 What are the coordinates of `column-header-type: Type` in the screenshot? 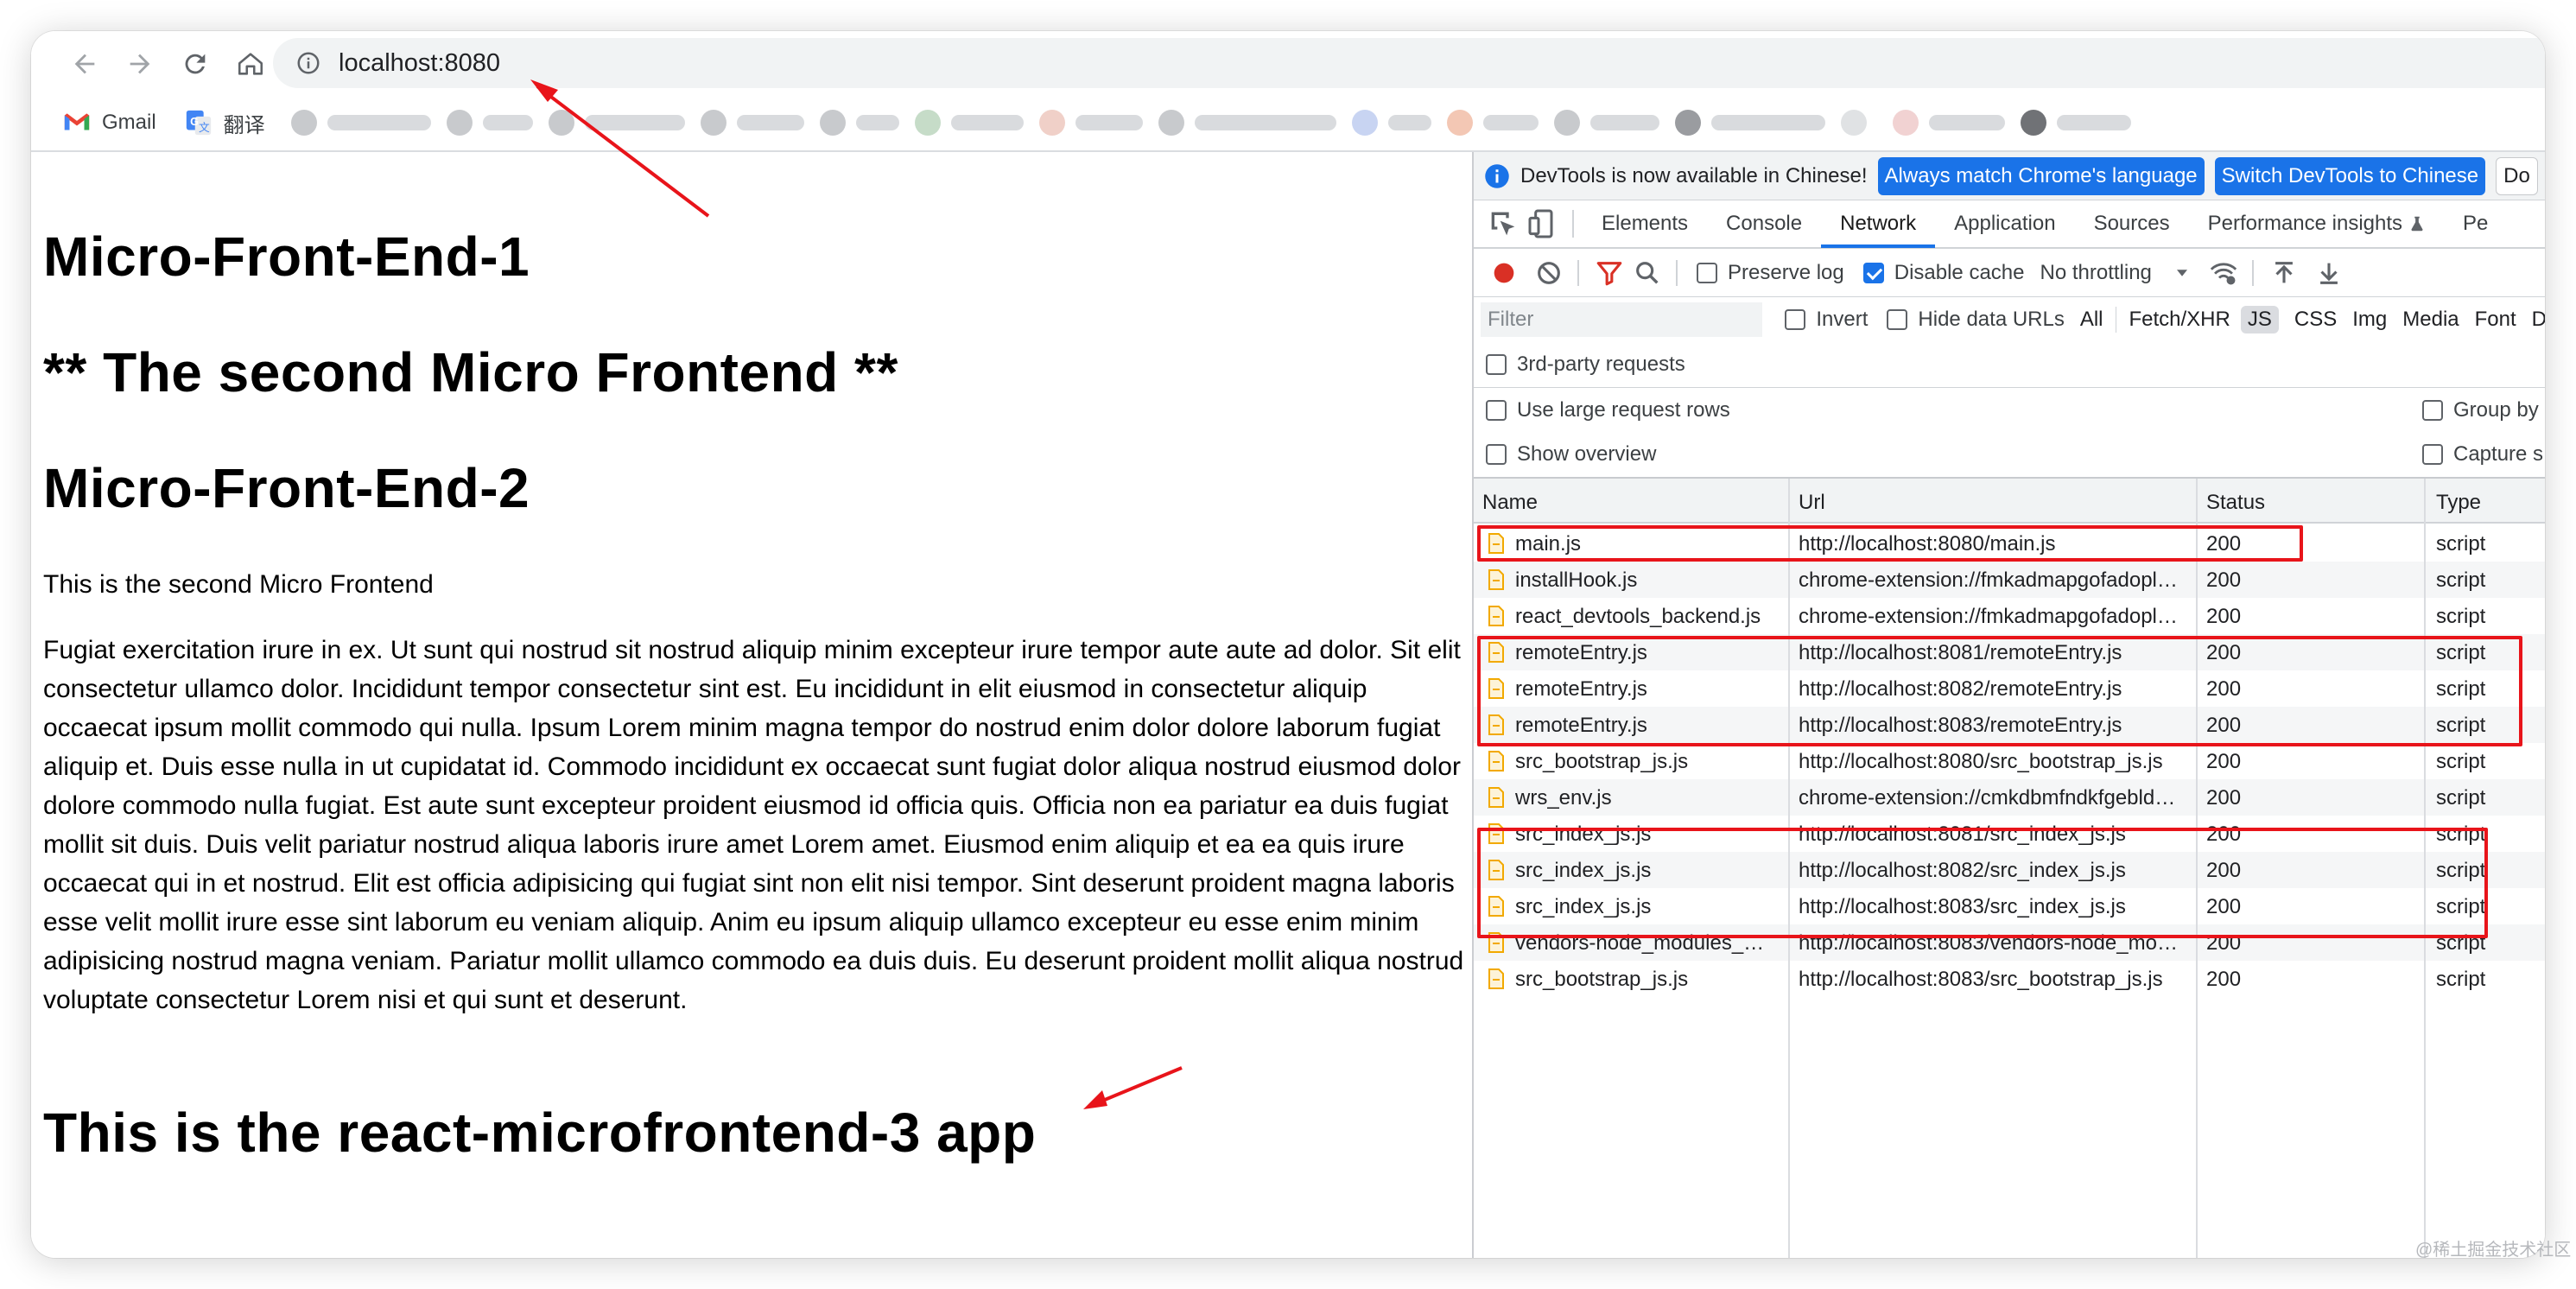 It's located at (2458, 503).